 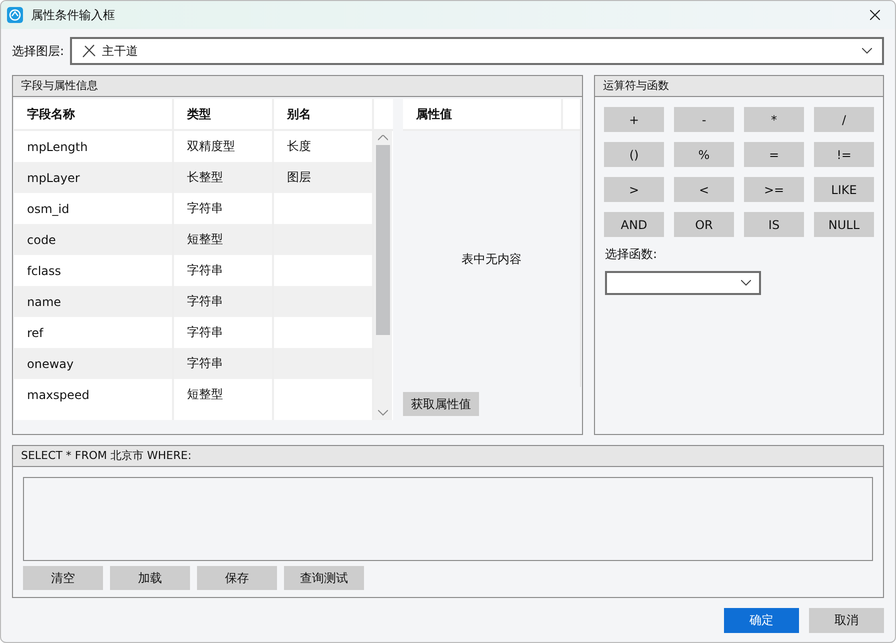 What do you see at coordinates (63, 578) in the screenshot?
I see `query-action-button: 清空` at bounding box center [63, 578].